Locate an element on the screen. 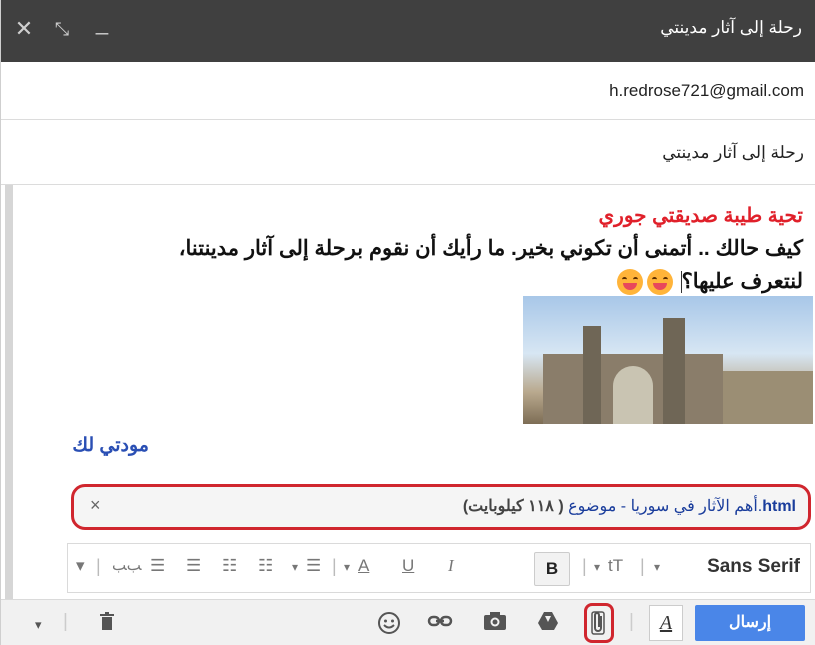 The width and height of the screenshot is (815, 645). font-family-select: Sans Serif is located at coordinates (753, 567).